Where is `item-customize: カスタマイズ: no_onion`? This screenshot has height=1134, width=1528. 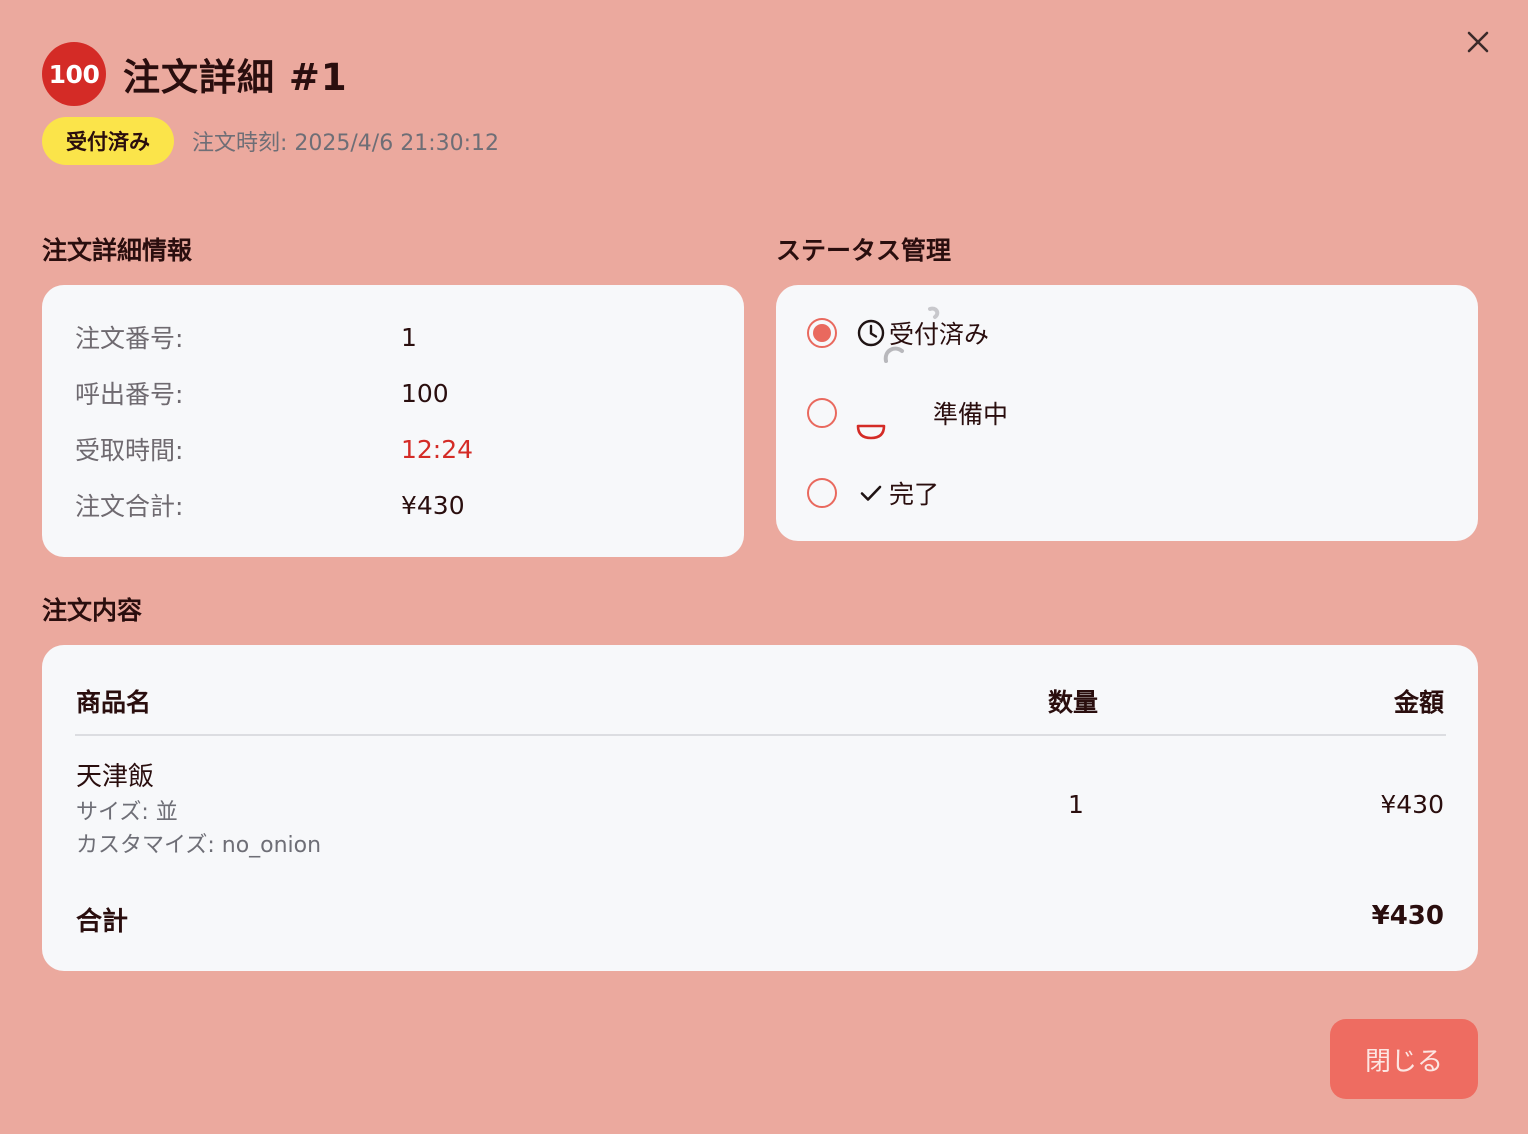 item-customize: カスタマイズ: no_onion is located at coordinates (199, 845).